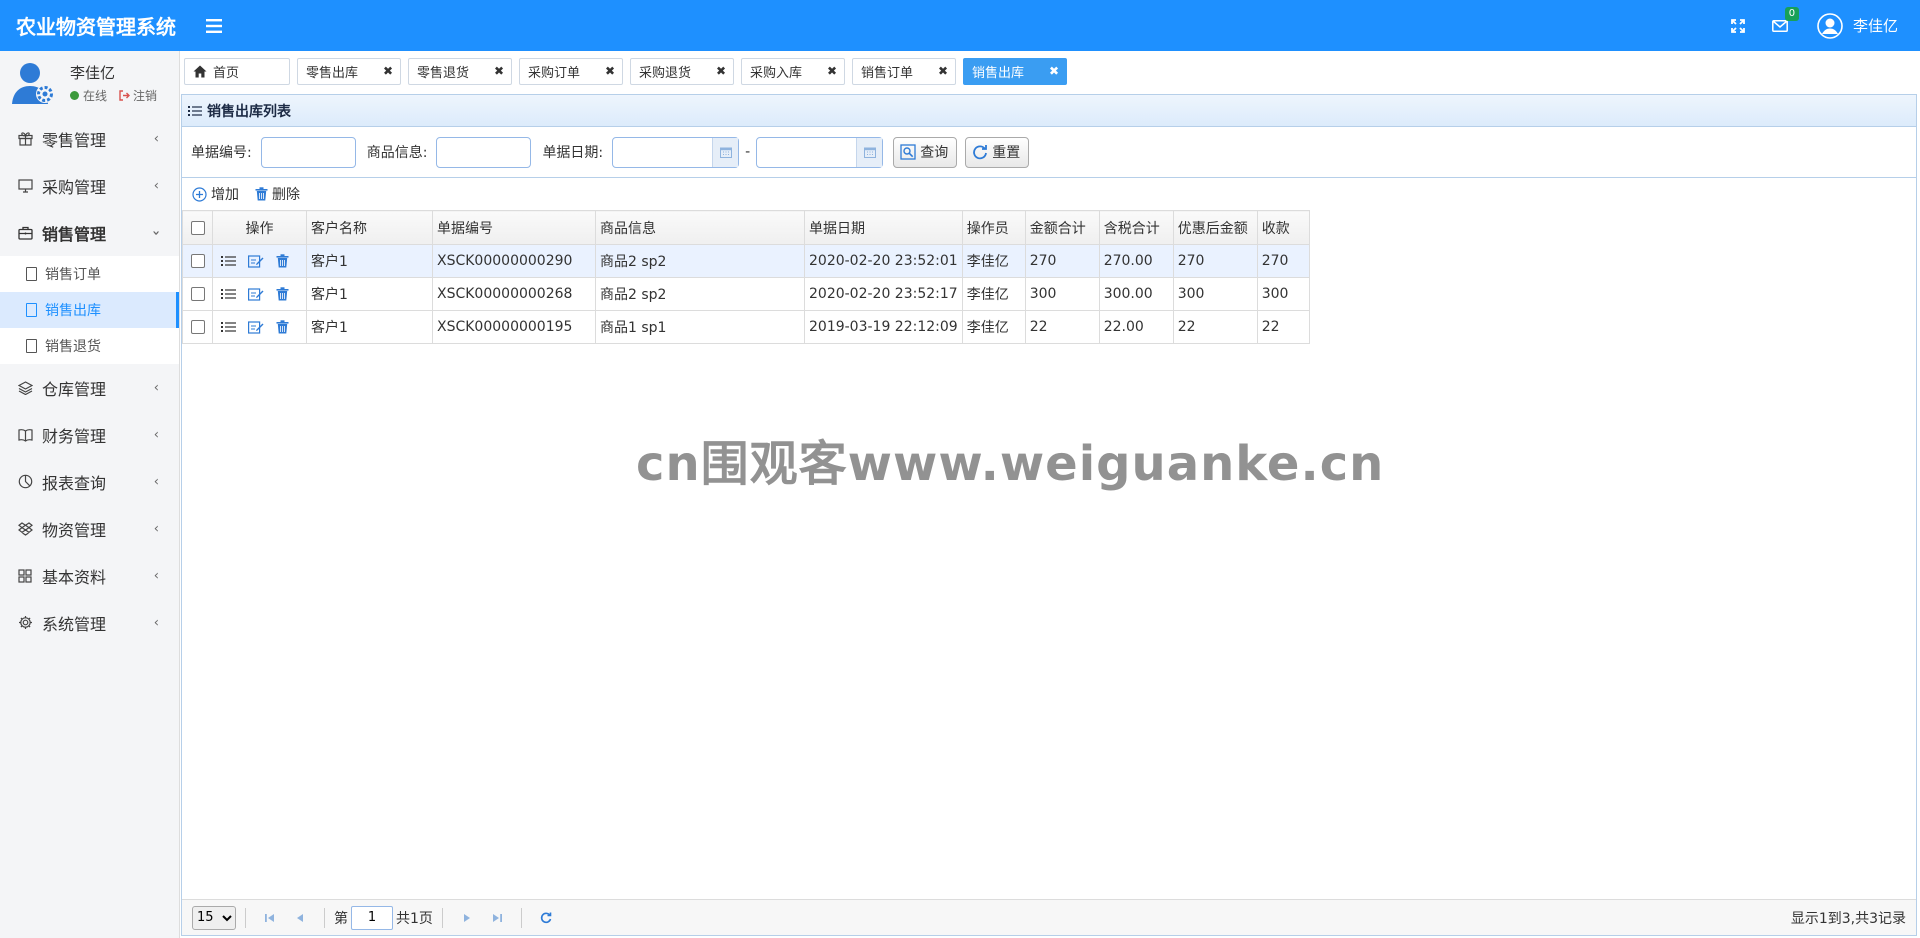 The width and height of the screenshot is (1920, 938). Describe the element at coordinates (300, 918) in the screenshot. I see `prev-page-icon` at that location.